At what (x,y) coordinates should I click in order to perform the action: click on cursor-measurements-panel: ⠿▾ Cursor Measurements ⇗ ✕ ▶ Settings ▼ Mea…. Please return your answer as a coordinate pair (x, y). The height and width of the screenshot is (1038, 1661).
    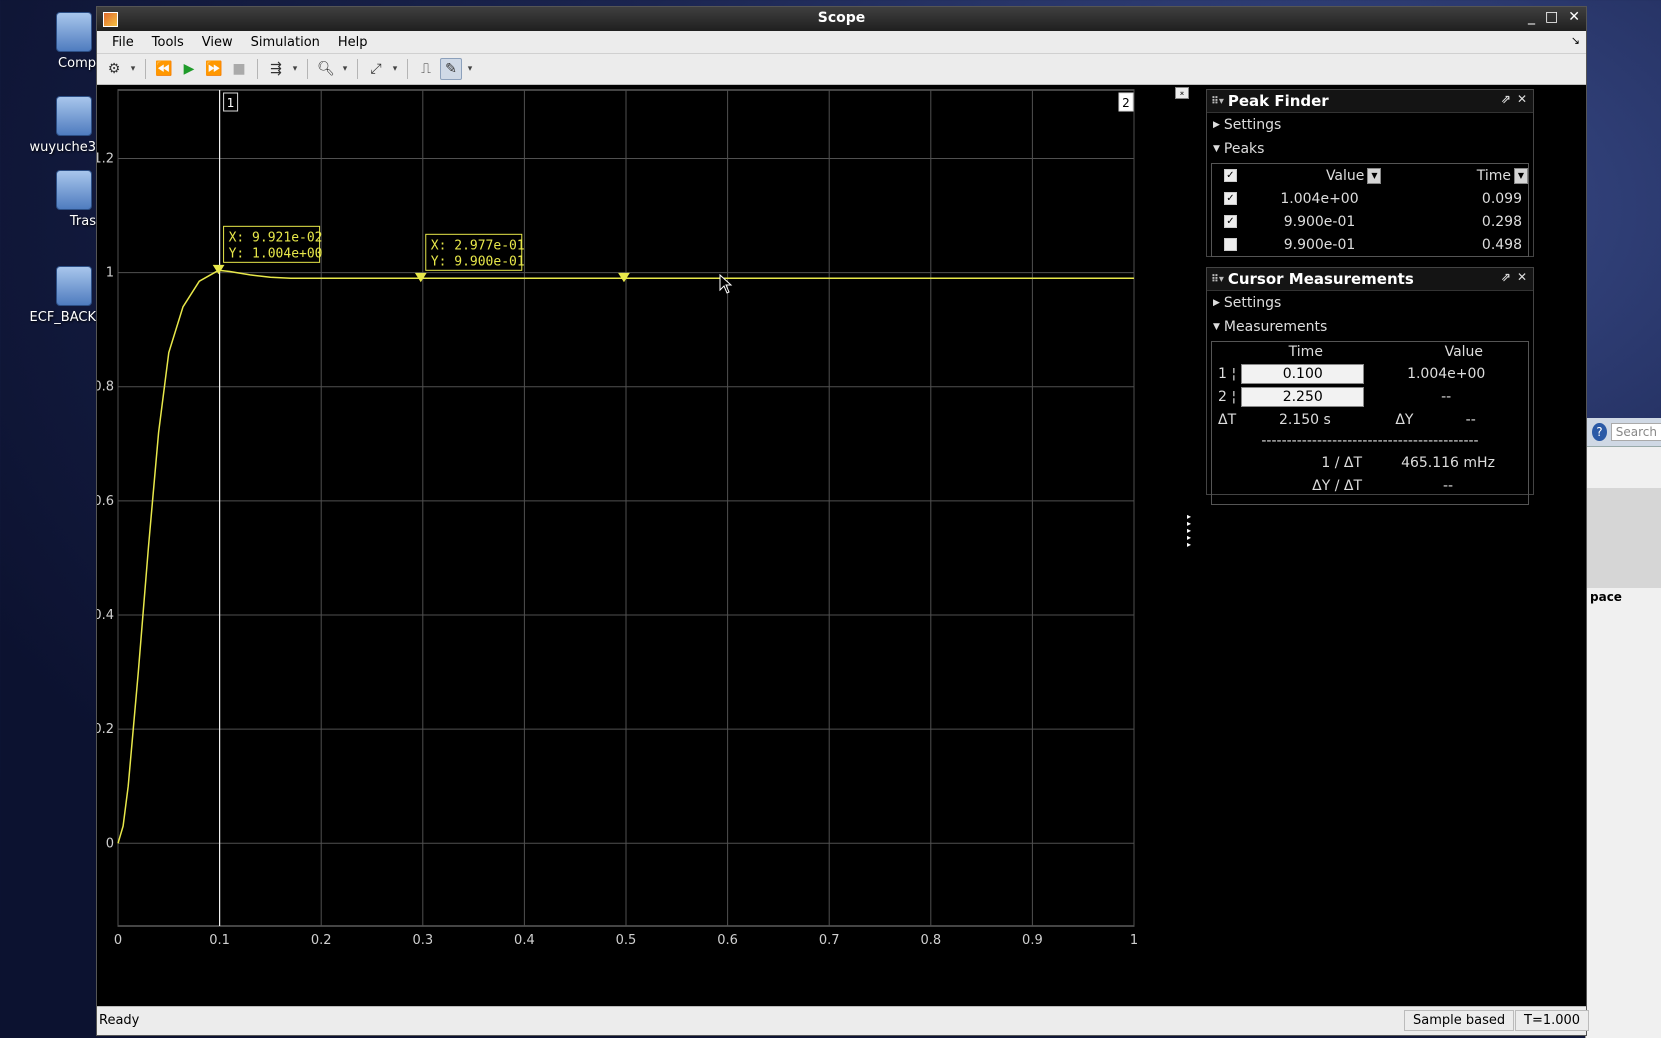
    Looking at the image, I should click on (1370, 386).